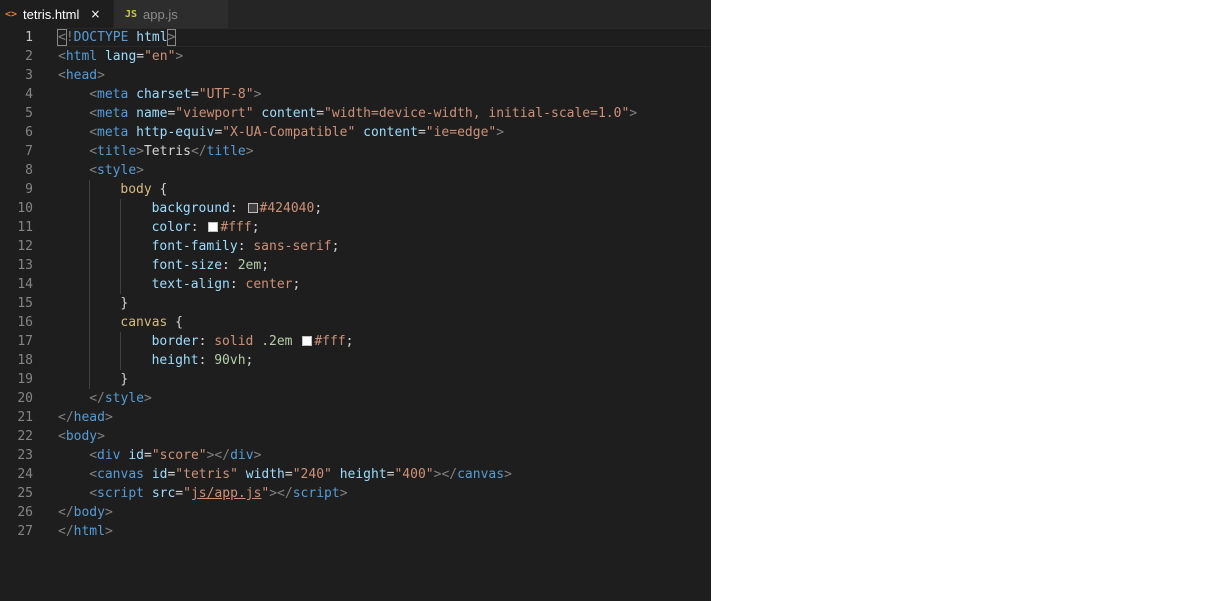 The height and width of the screenshot is (601, 1222). I want to click on line-number: 19, so click(25, 379).